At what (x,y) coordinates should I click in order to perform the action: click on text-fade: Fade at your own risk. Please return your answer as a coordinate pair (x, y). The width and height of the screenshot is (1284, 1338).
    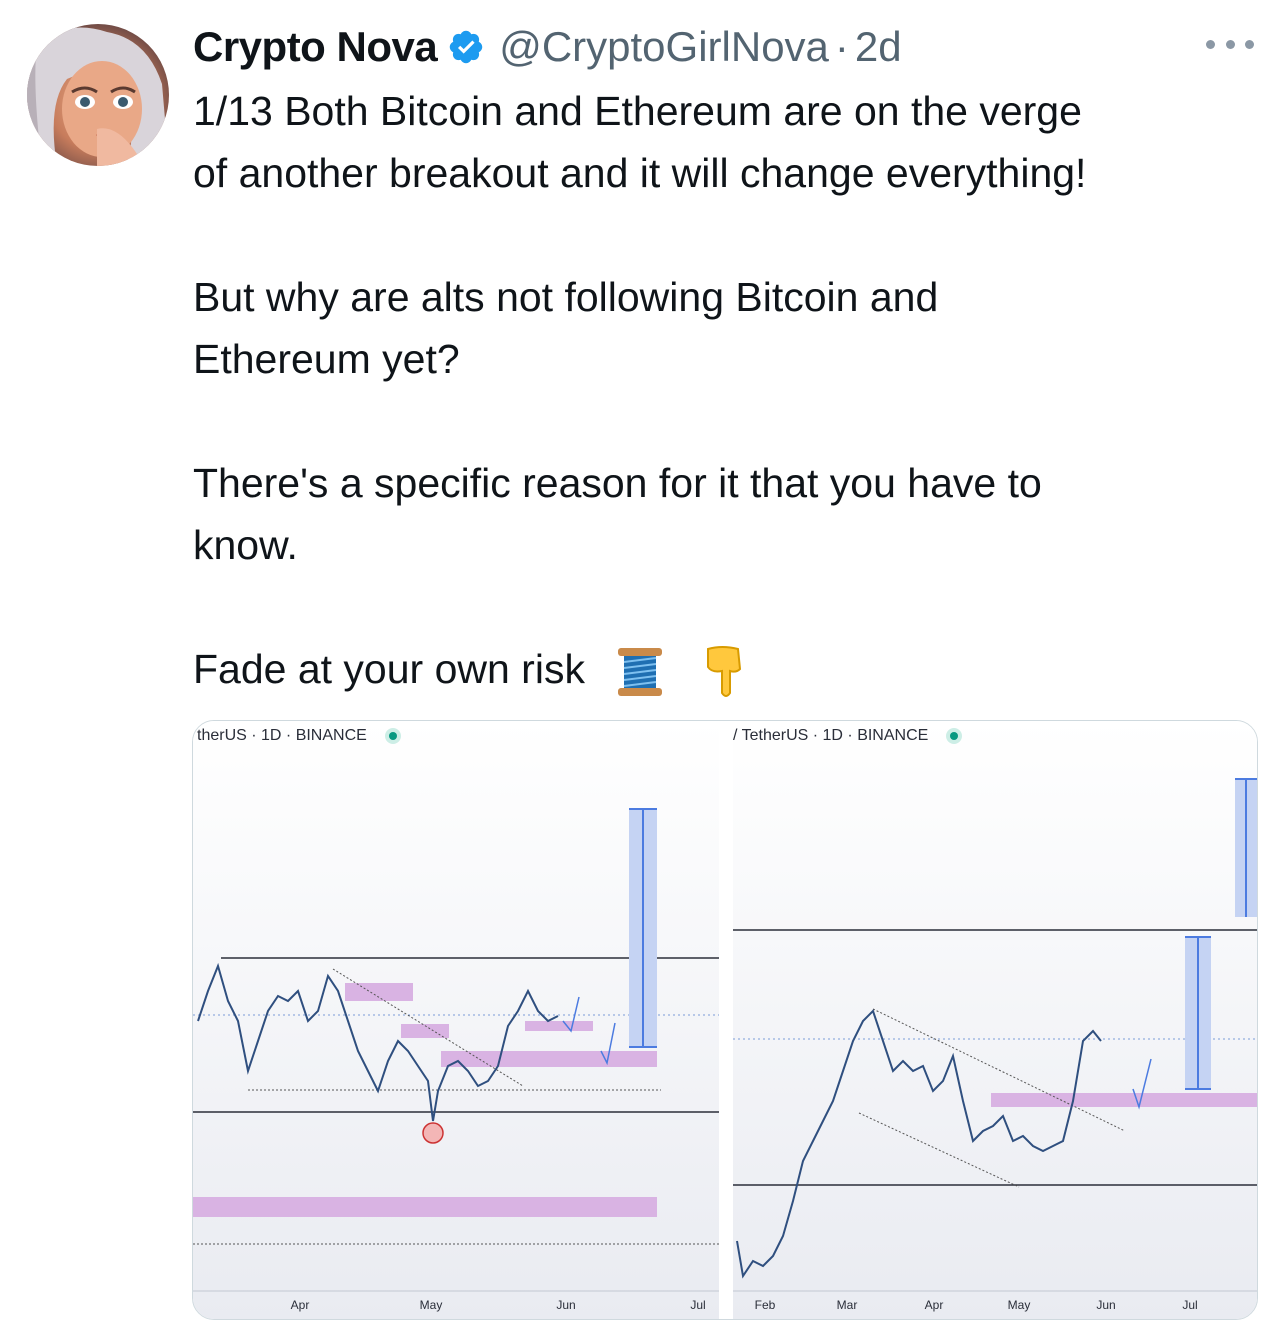
    Looking at the image, I should click on (389, 669).